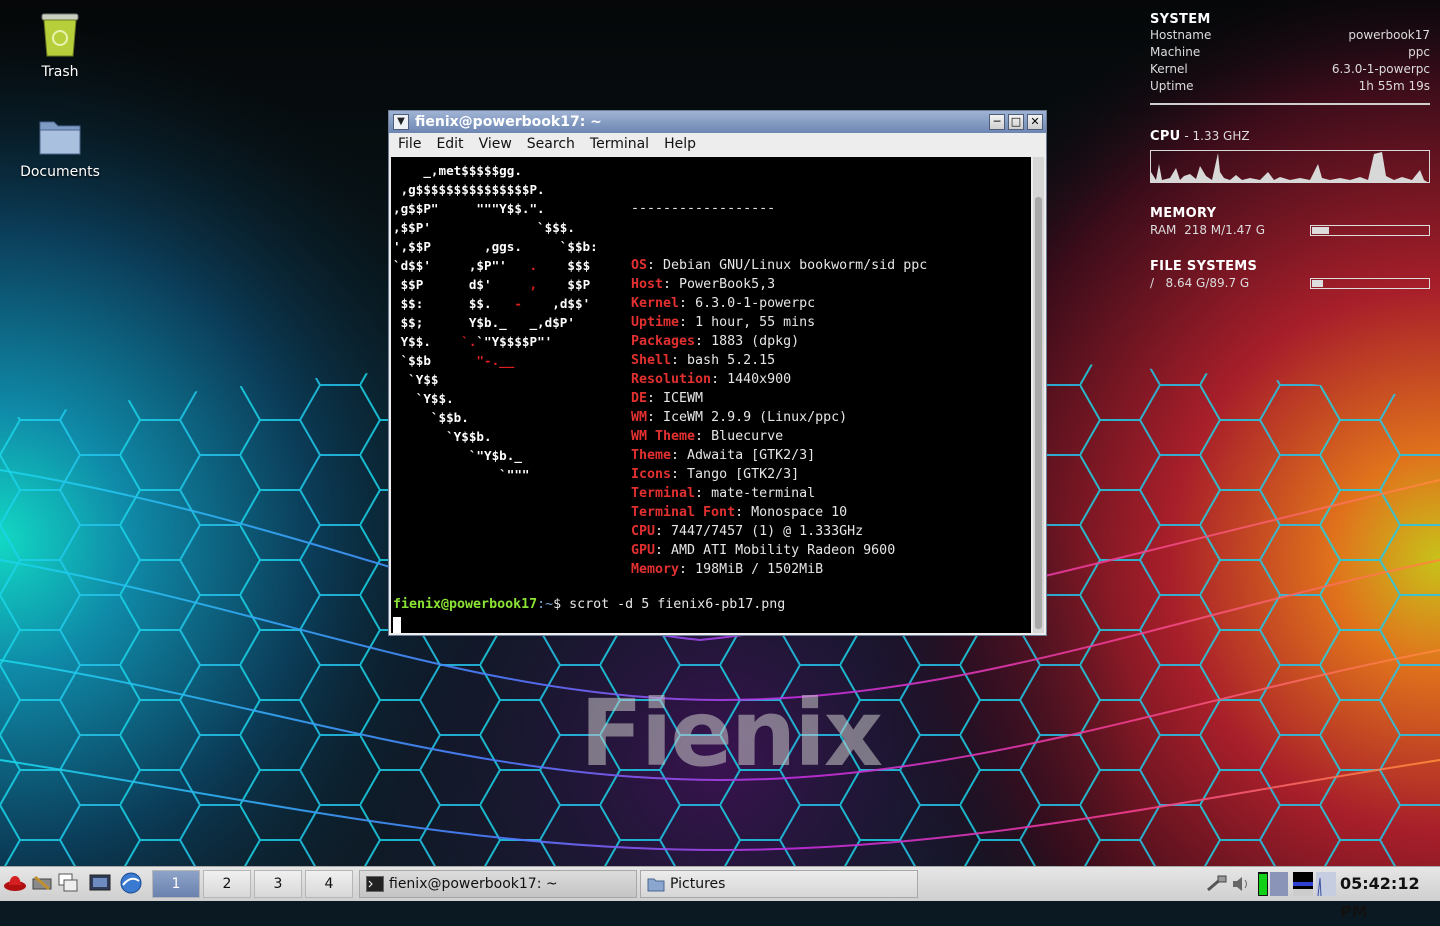  What do you see at coordinates (997, 122) in the screenshot?
I see `minimize-button: ─` at bounding box center [997, 122].